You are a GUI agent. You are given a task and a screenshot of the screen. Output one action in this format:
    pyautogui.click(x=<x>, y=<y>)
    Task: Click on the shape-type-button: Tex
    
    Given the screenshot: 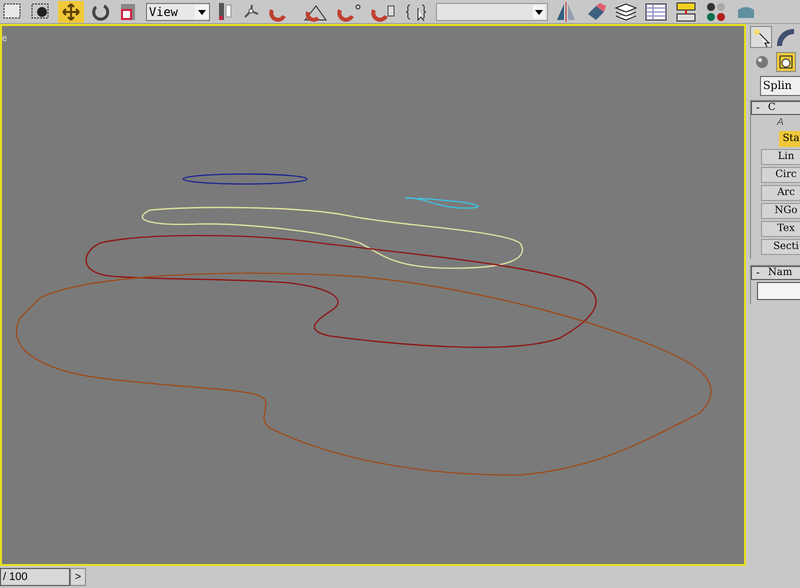 What is the action you would take?
    pyautogui.click(x=780, y=229)
    